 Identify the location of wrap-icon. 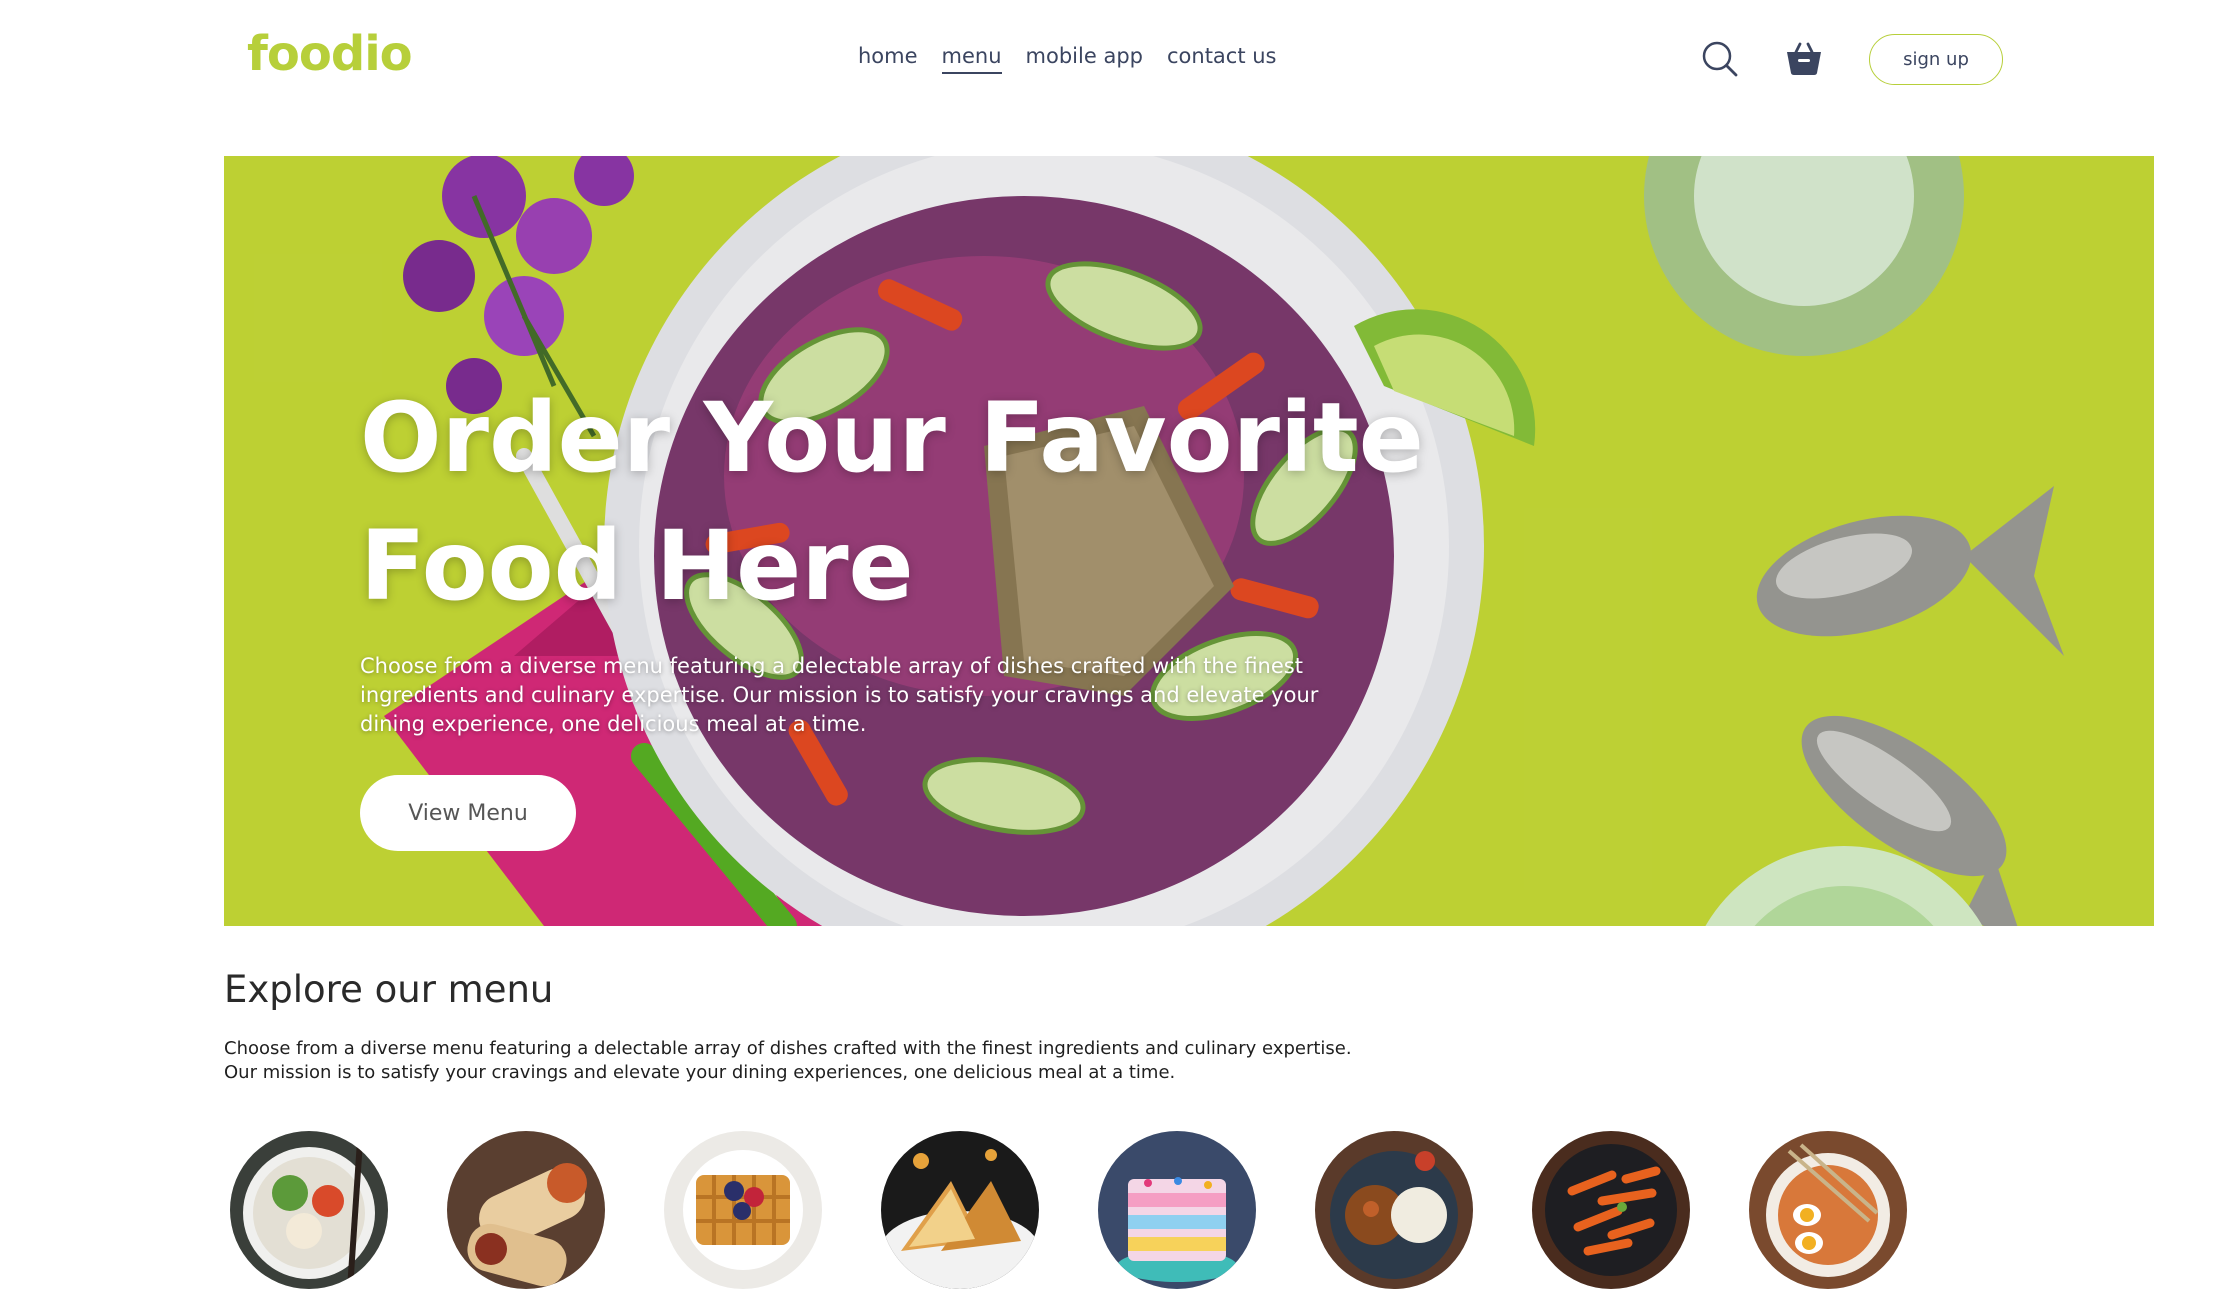
(526, 1210).